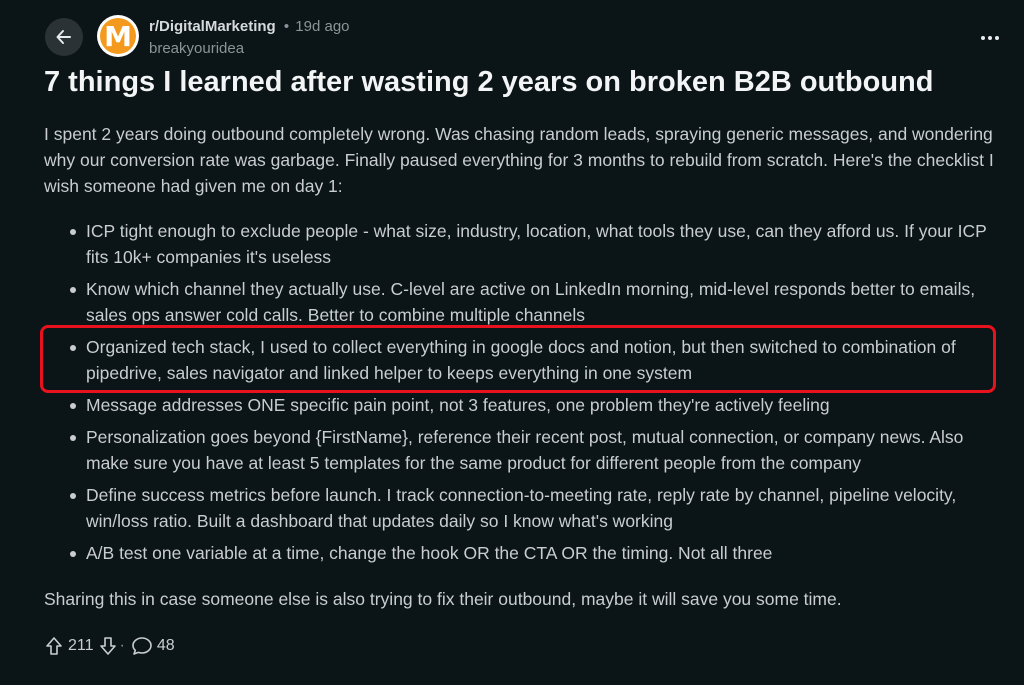 The height and width of the screenshot is (685, 1024). I want to click on more-options-button, so click(990, 38).